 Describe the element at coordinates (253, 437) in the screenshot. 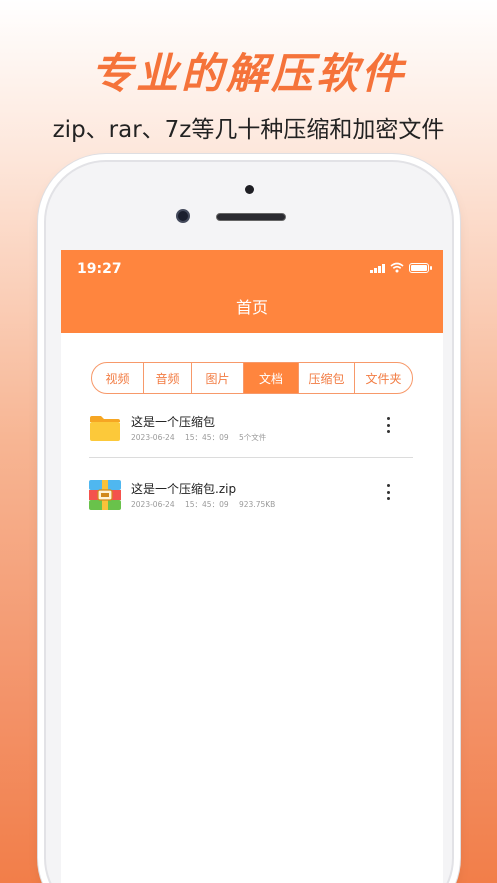

I see `file-size: 5个文件` at that location.